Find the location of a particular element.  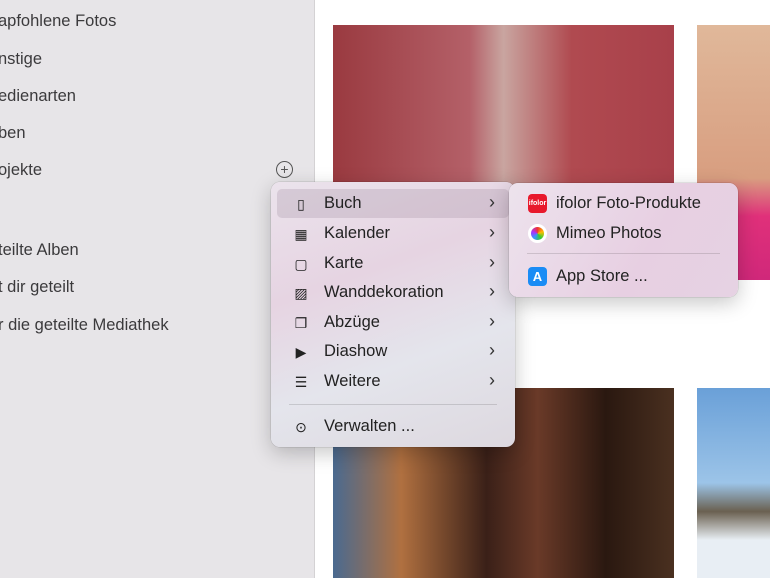

sidebar-item: r die geteilte Mediathek is located at coordinates (84, 325).